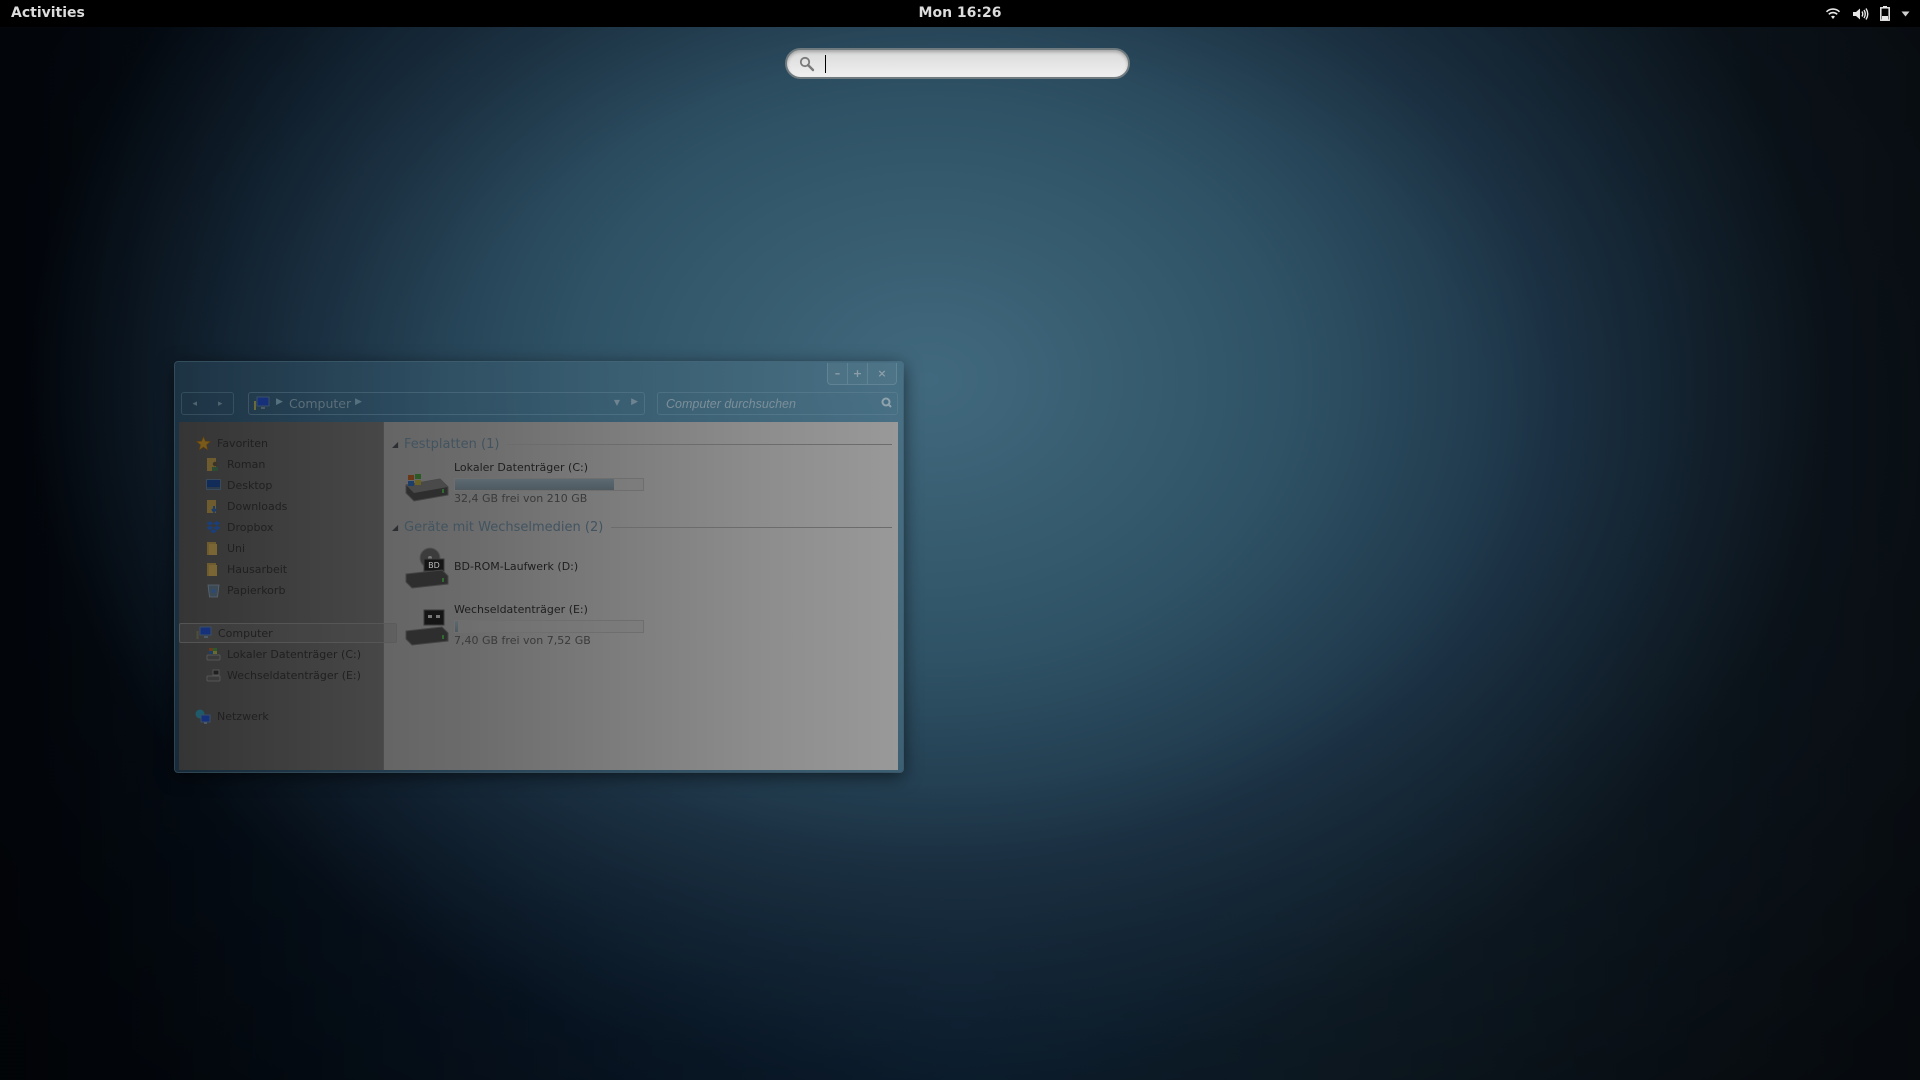 Image resolution: width=1920 pixels, height=1080 pixels. I want to click on group-title: Festplatten (1), so click(452, 444).